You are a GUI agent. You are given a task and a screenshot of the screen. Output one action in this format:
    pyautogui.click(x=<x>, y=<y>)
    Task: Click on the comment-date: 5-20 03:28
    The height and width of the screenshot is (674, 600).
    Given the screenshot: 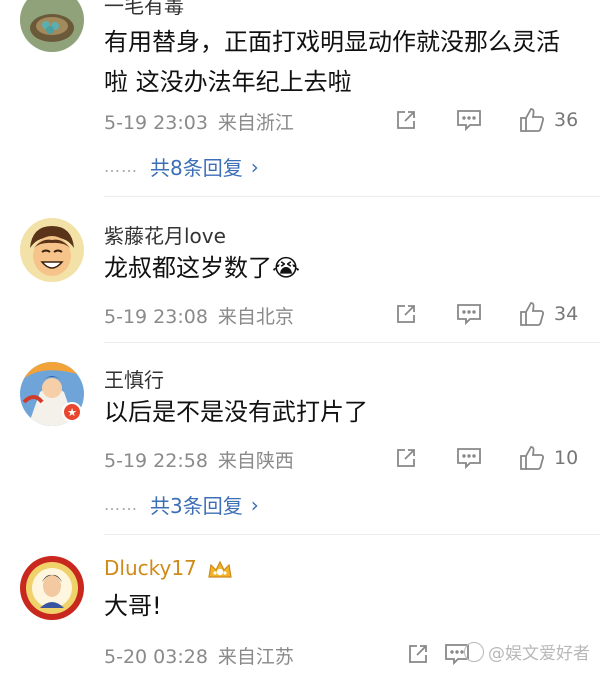 What is the action you would take?
    pyautogui.click(x=156, y=657)
    